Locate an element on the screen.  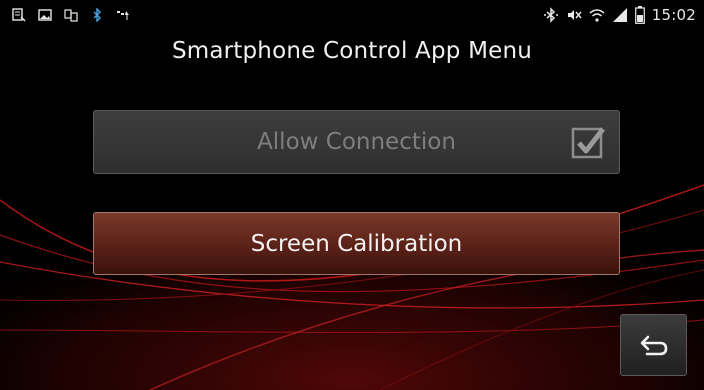
page-title: Smartphone Control App Menu is located at coordinates (352, 51).